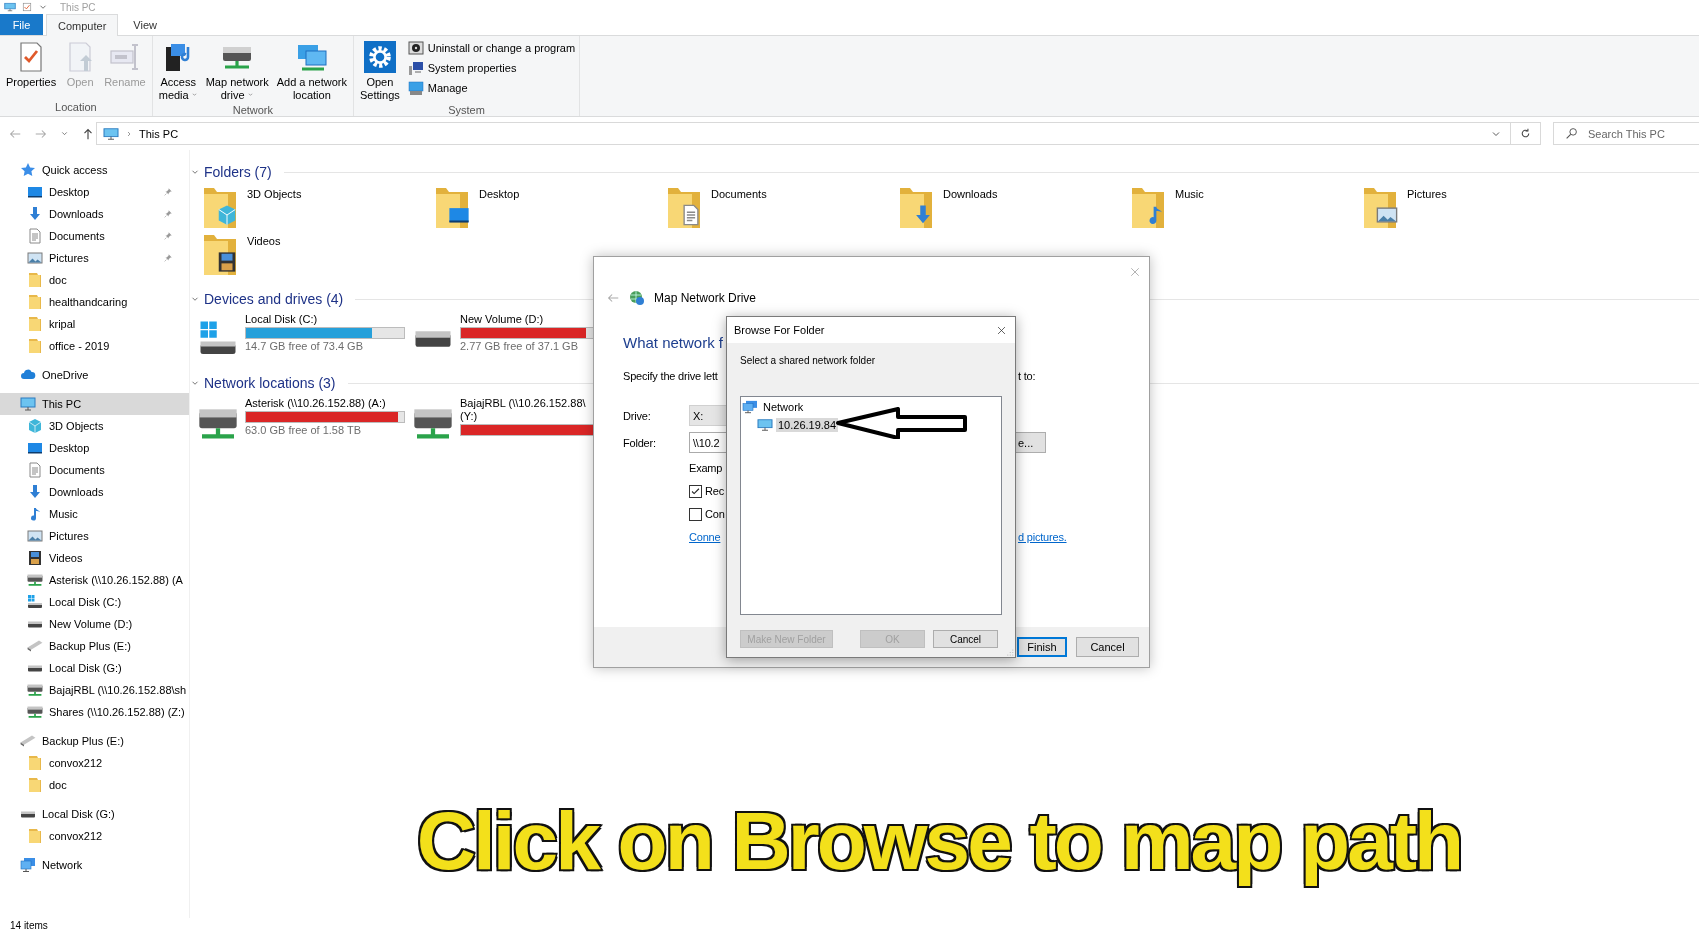 This screenshot has height=933, width=1699. Describe the element at coordinates (528, 416) in the screenshot. I see `drive-name: (Y:)` at that location.